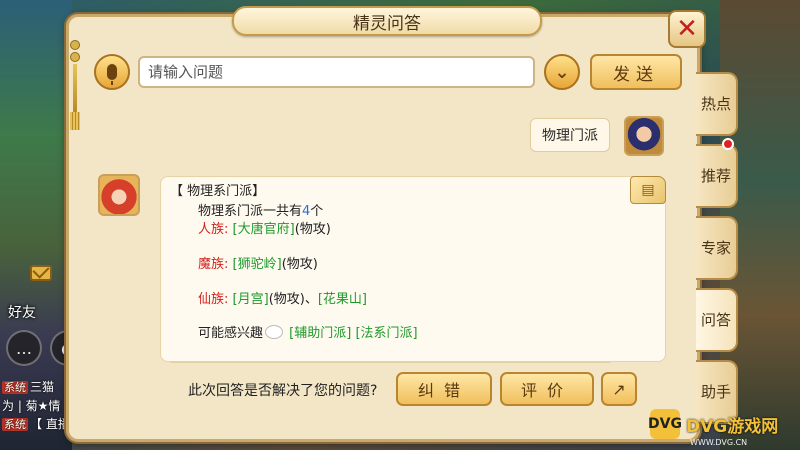  What do you see at coordinates (28, 387) in the screenshot?
I see `chat-line: 系统 三猫` at bounding box center [28, 387].